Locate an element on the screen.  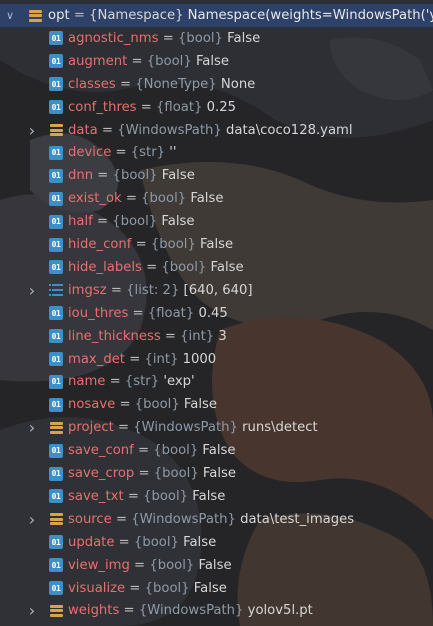
tree-row-classes: 01 classes = {NoneType} None is located at coordinates (216, 84).